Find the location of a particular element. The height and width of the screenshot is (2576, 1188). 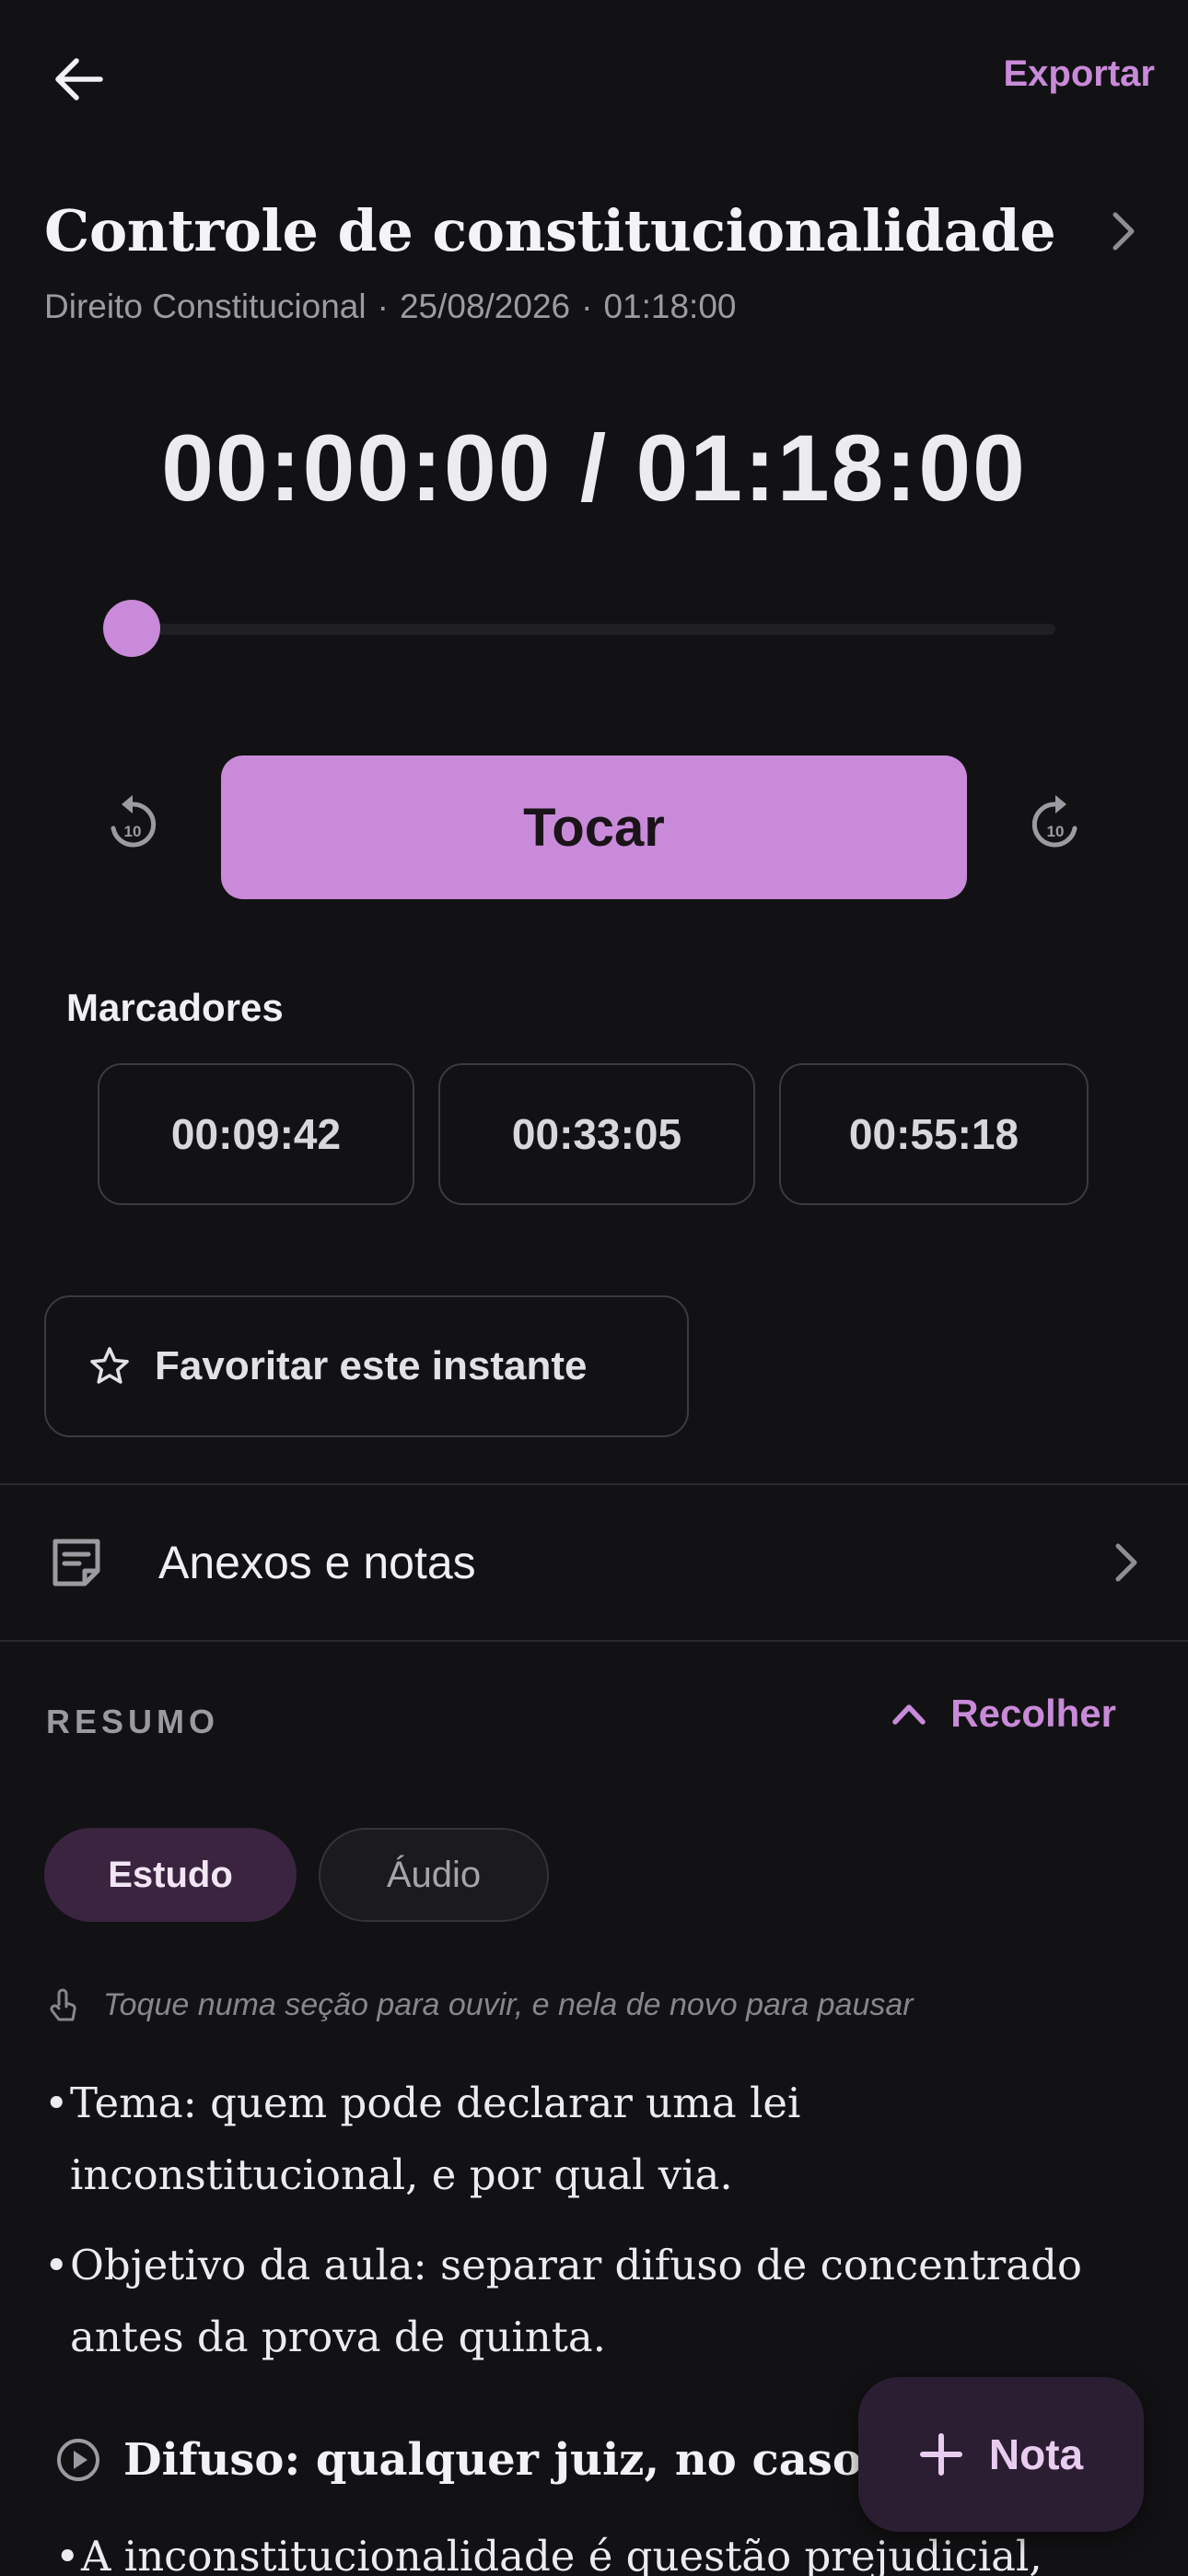

progress-thumb is located at coordinates (131, 628).